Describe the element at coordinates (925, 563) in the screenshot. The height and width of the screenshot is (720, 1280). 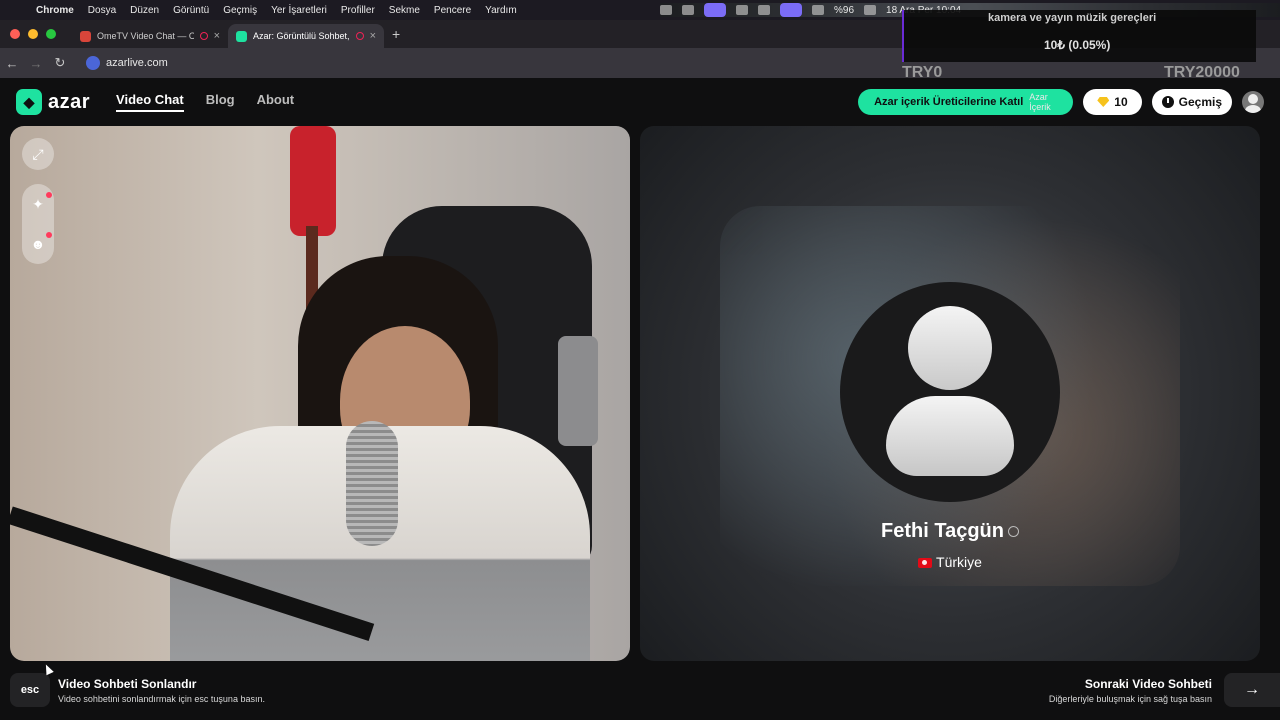
I see `turkey-flag-icon` at that location.